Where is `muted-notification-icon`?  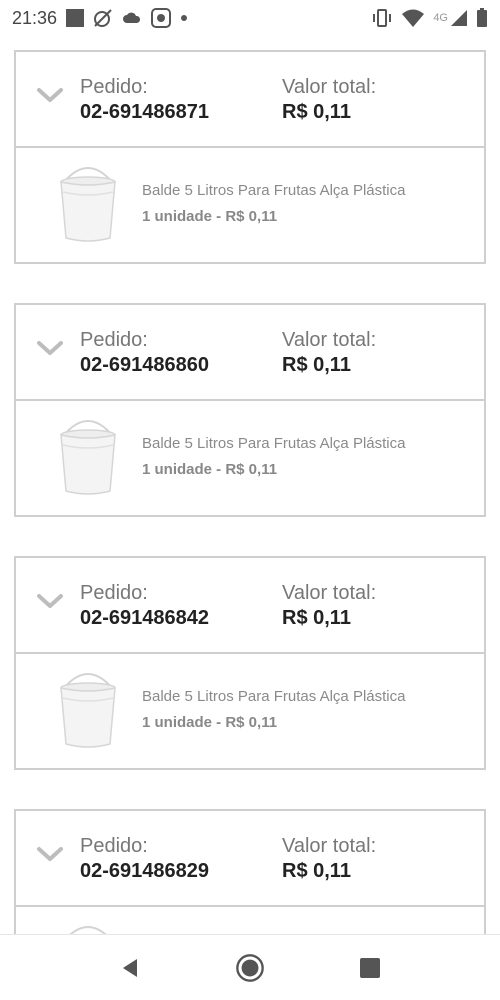
muted-notification-icon is located at coordinates (103, 18).